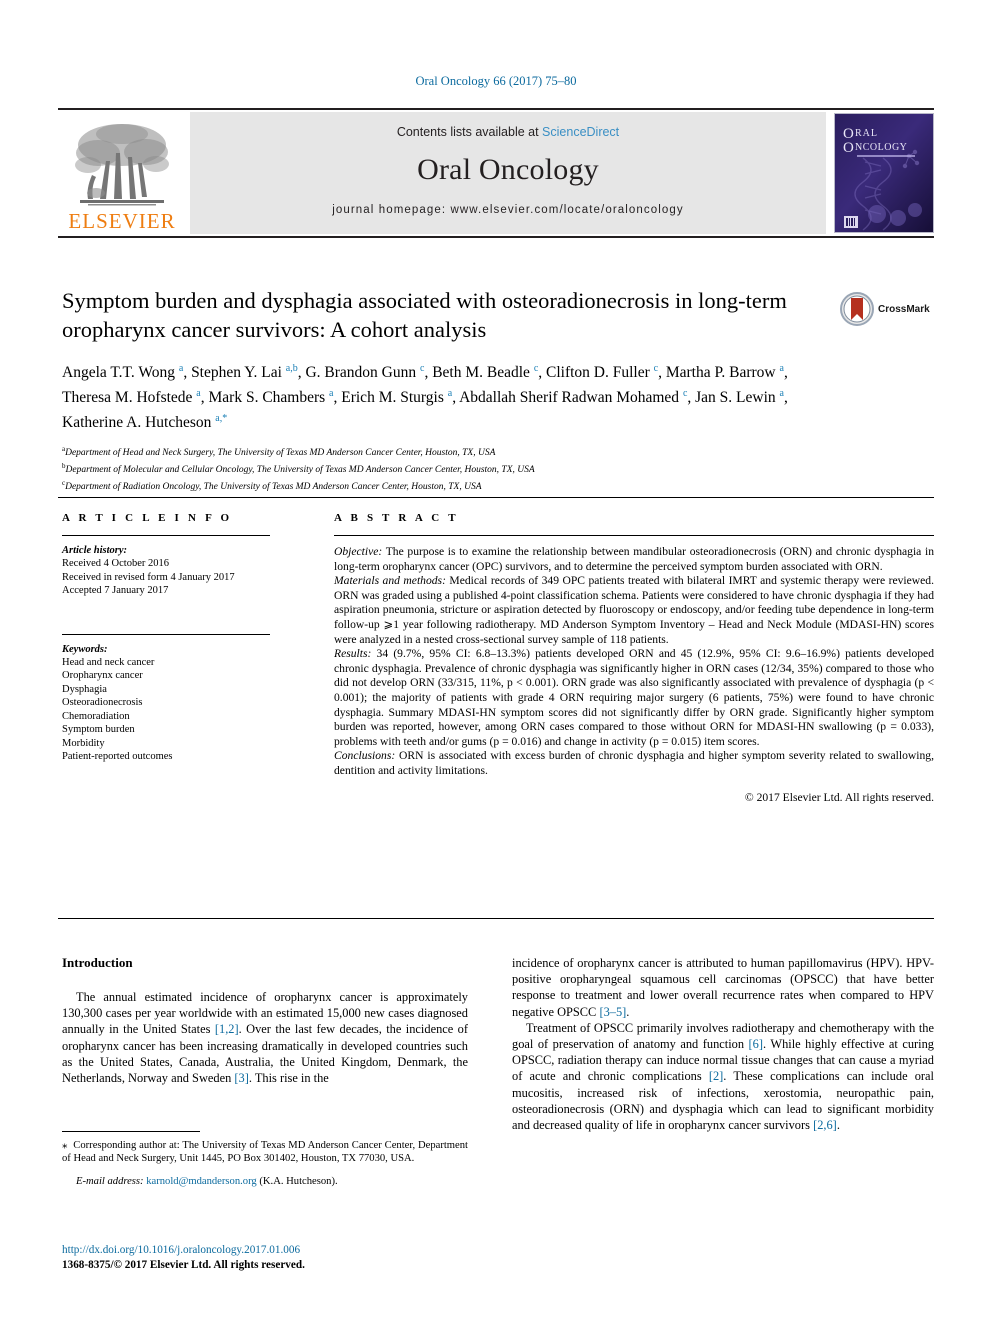 The height and width of the screenshot is (1323, 992). Describe the element at coordinates (580, 132) in the screenshot. I see `sciencedirect-link: ScienceDirect` at that location.